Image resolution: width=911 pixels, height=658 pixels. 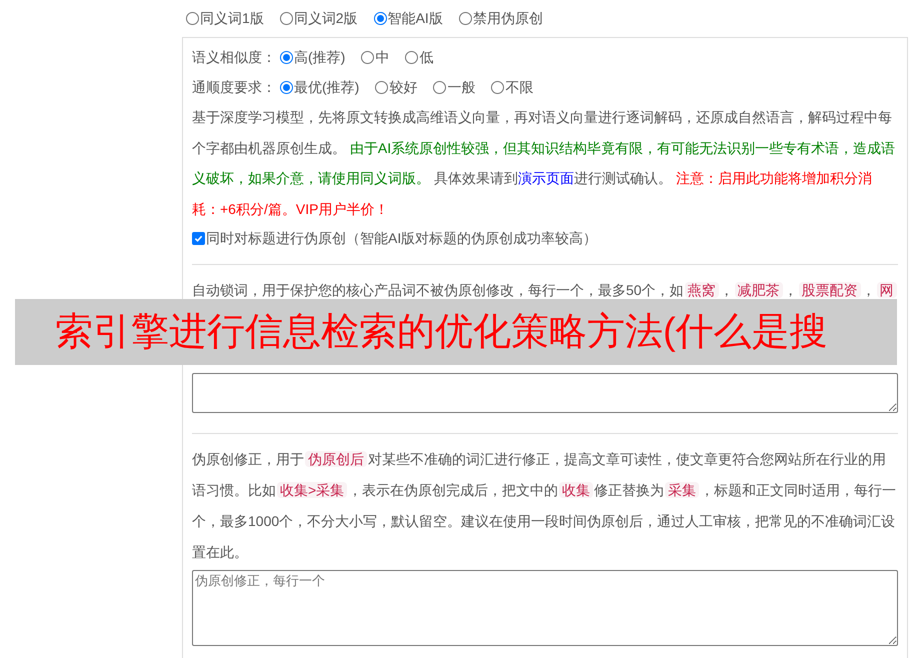 What do you see at coordinates (544, 163) in the screenshot?
I see `ai-description: 基于深度学习模型，先将原文转换成高维语义向量，再对语义向量进行逐词解码，还原成自然语言，解码过程中每个字都由机器原创生成。 由于AI系统原创性较强，但其知识结构毕竟有限，有可能无法识别一些专有术语，造成语义破坏，如果介意，请使用同义词版。 具体效果请到演示页面进行测试确认。 注意：启用此功能将增加积分消耗：+6积分/篇。VIP用户半价！` at bounding box center [544, 163].